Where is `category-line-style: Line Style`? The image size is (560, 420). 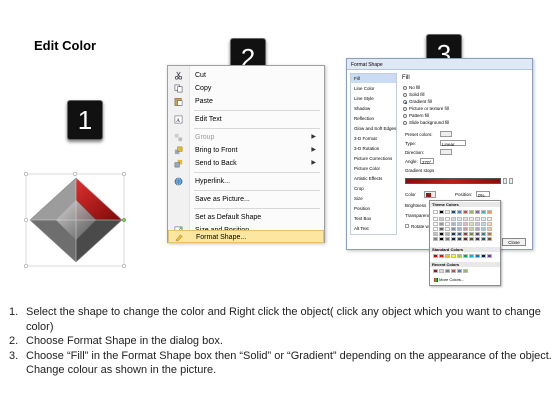 category-line-style: Line Style is located at coordinates (373, 98).